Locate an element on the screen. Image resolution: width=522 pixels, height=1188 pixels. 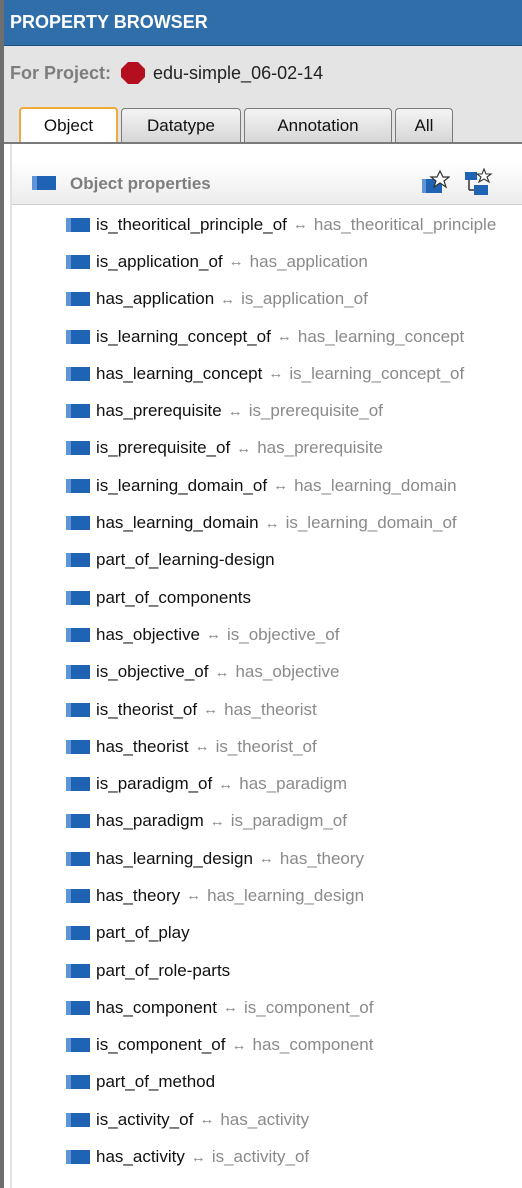
inverse-property-name: has_paradigm is located at coordinates (293, 784).